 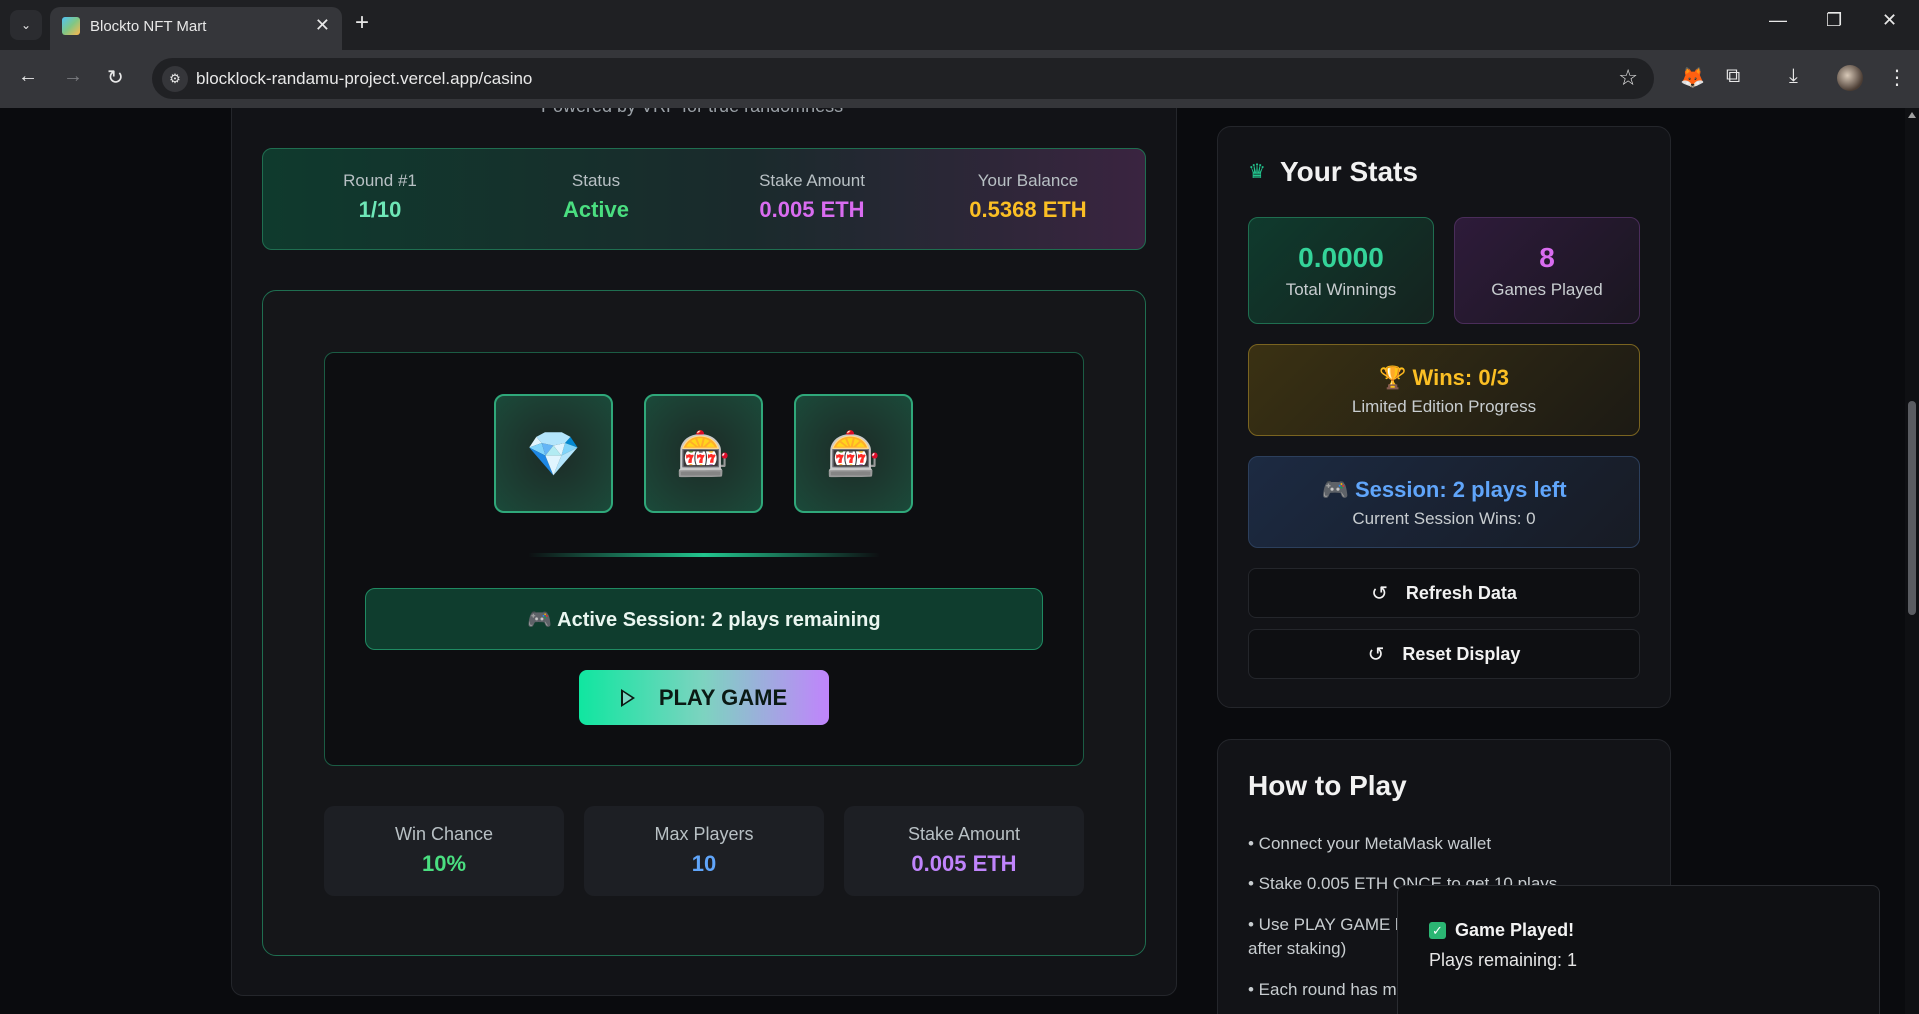 What do you see at coordinates (704, 555) in the screenshot?
I see `divider-glow` at bounding box center [704, 555].